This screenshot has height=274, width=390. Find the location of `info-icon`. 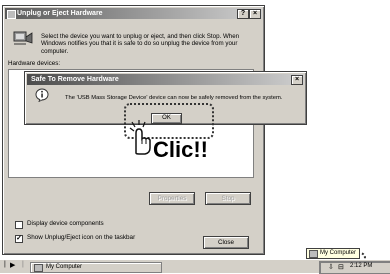

info-icon is located at coordinates (42, 95).